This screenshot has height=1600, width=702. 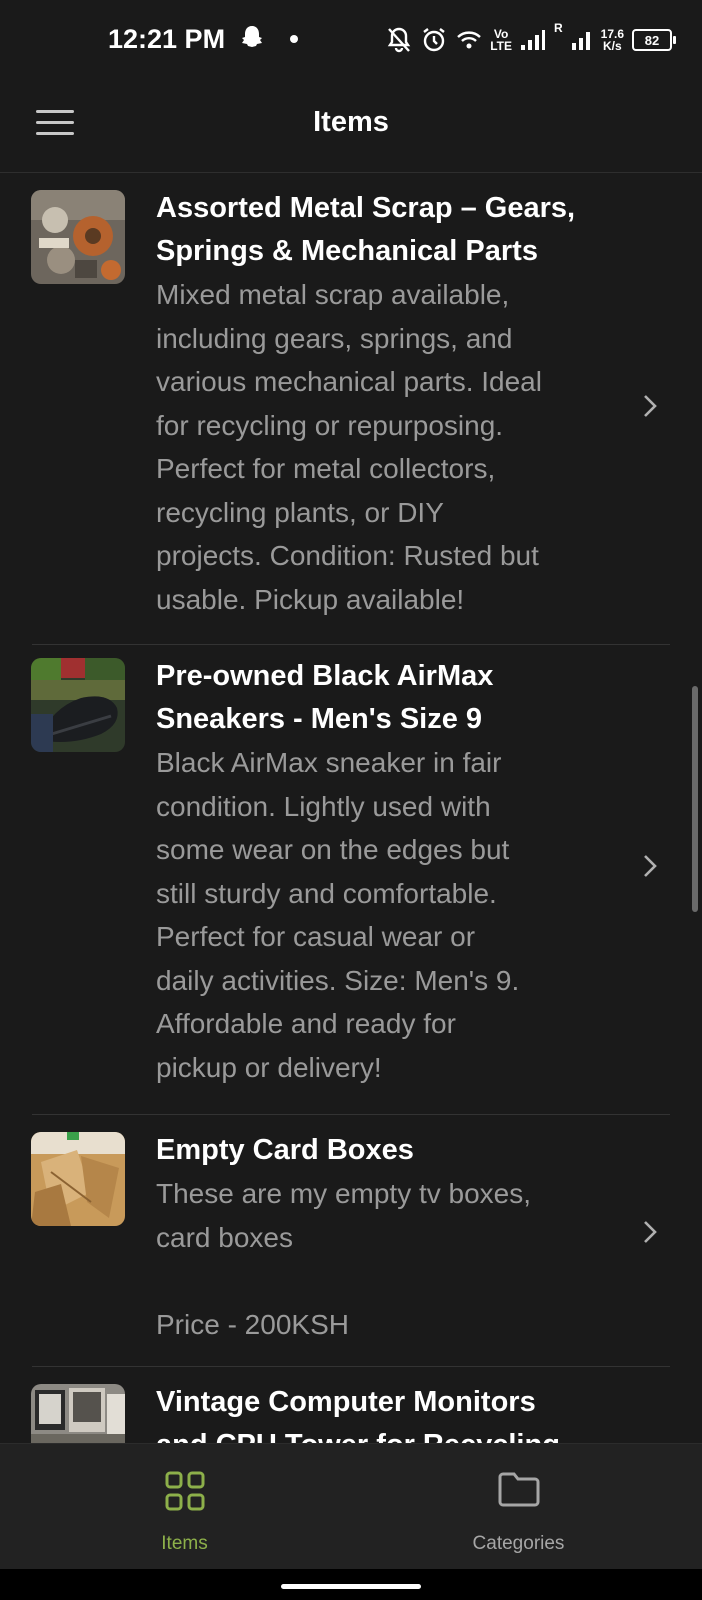 What do you see at coordinates (518, 1543) in the screenshot?
I see `nav-categories-label: Categories` at bounding box center [518, 1543].